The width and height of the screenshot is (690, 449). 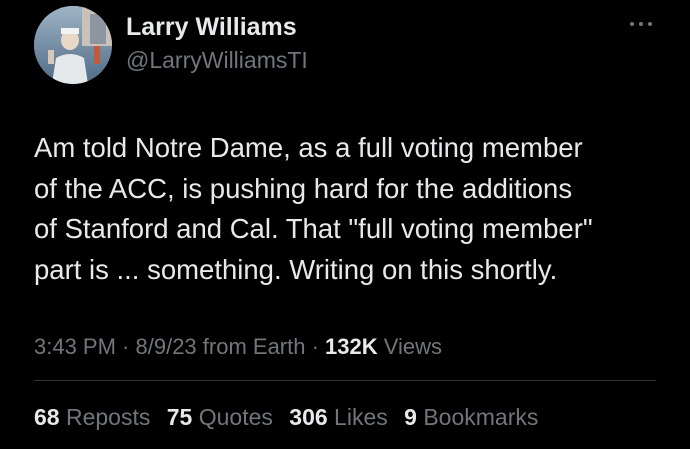 What do you see at coordinates (410, 417) in the screenshot?
I see `bookmarks-count: 9` at bounding box center [410, 417].